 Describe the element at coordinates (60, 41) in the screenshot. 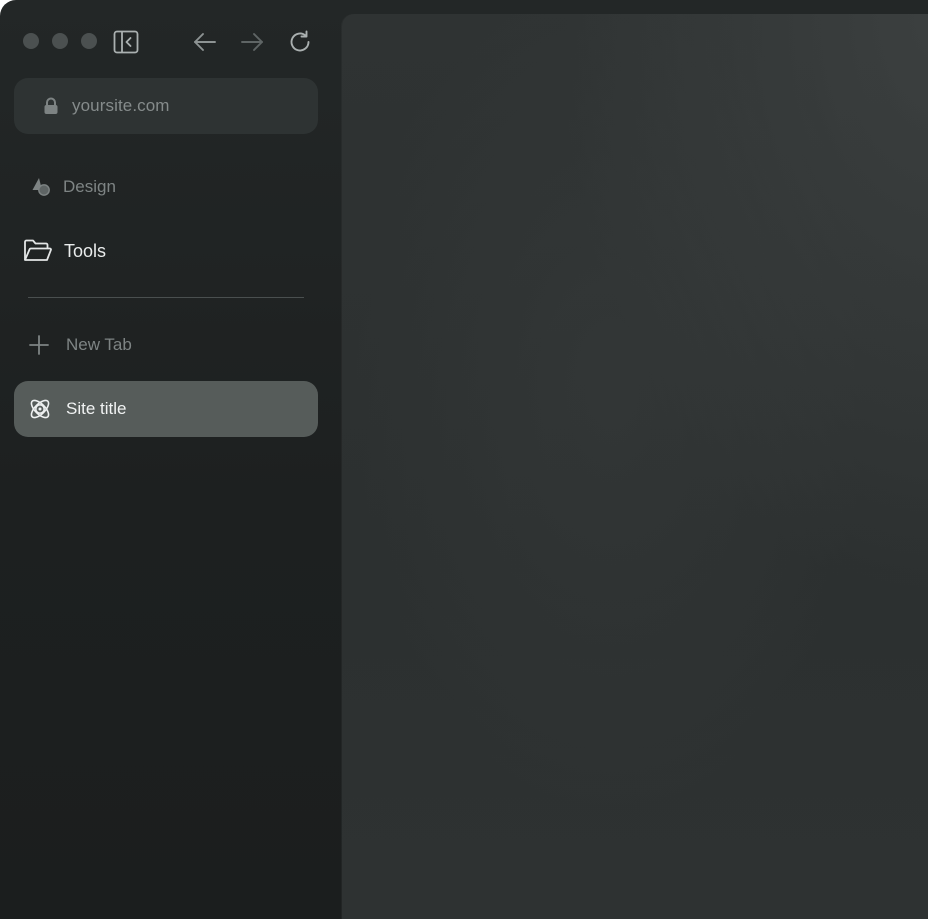

I see `minimize-window-button` at that location.